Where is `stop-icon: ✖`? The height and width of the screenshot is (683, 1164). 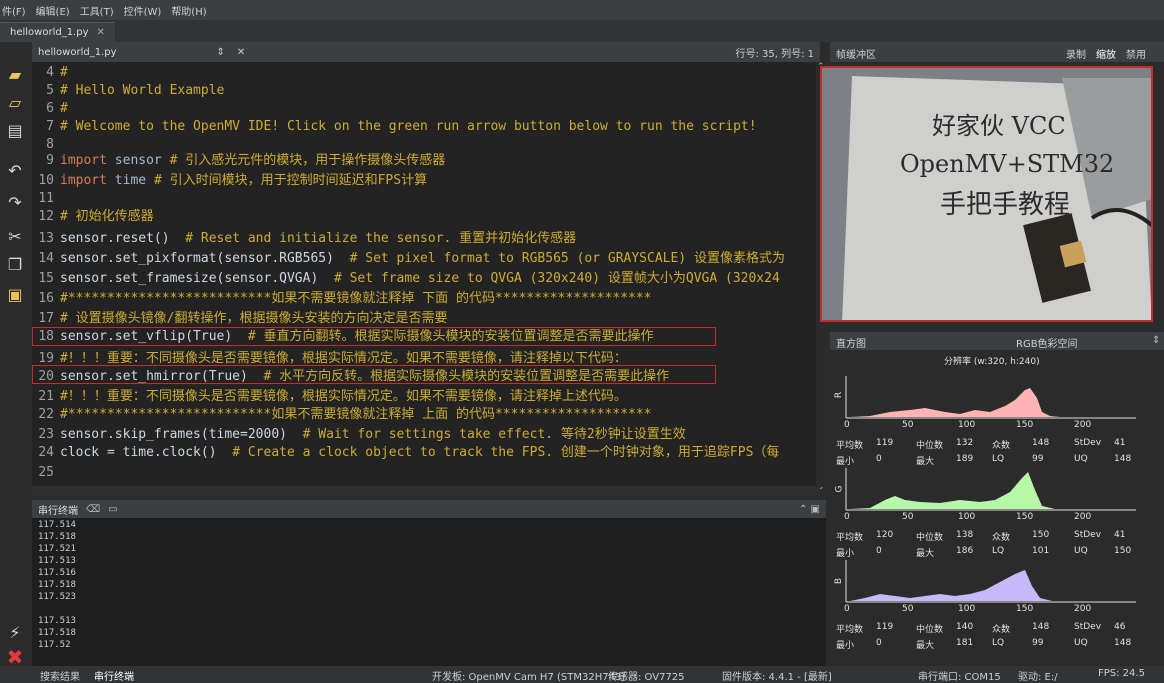 stop-icon: ✖ is located at coordinates (15, 657).